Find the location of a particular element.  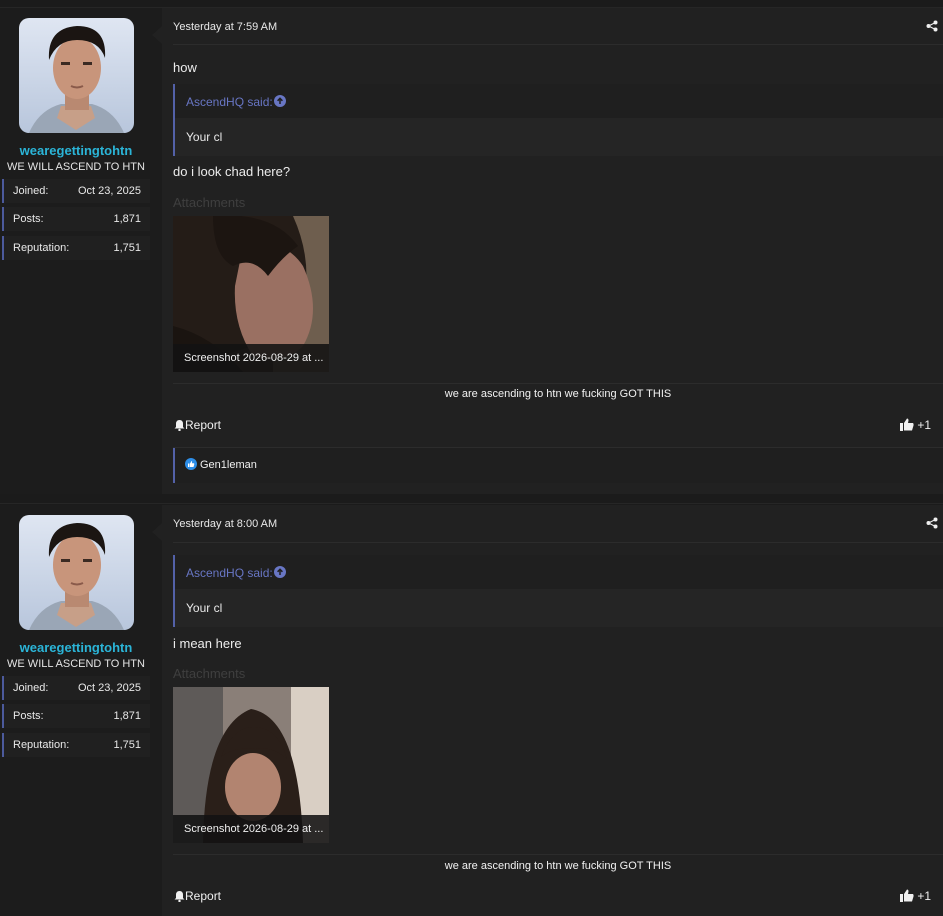

like-reaction-icon is located at coordinates (191, 464).